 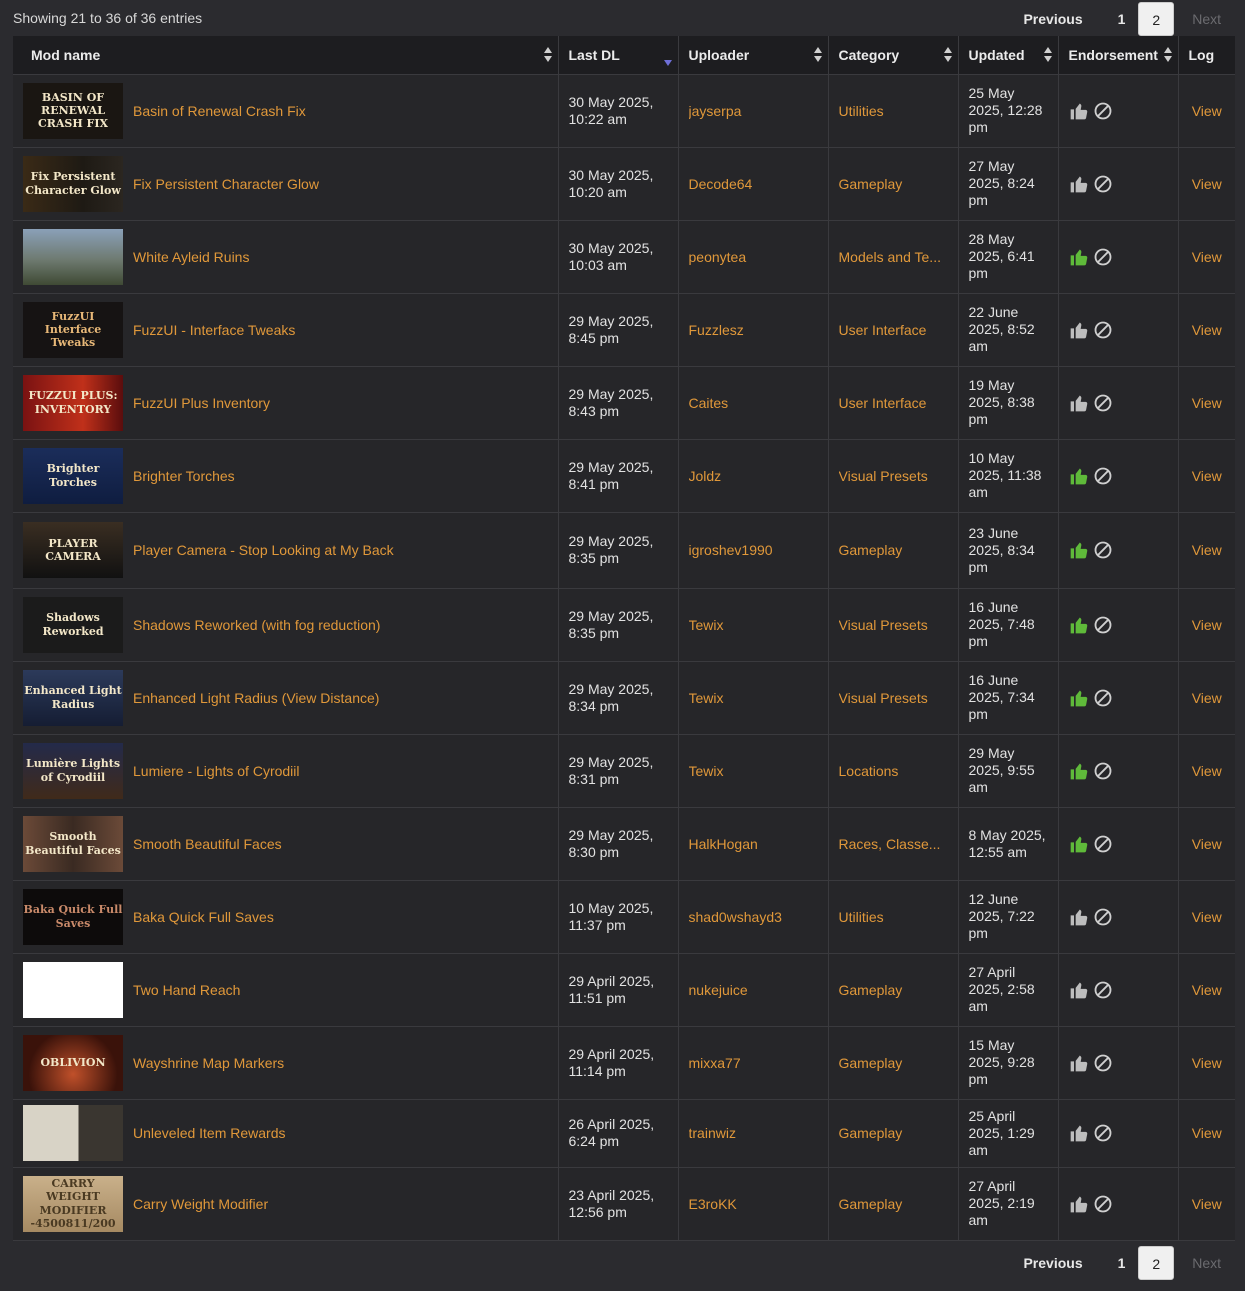 What do you see at coordinates (203, 917) in the screenshot?
I see `mod-name-link: Baka Quick Full Saves` at bounding box center [203, 917].